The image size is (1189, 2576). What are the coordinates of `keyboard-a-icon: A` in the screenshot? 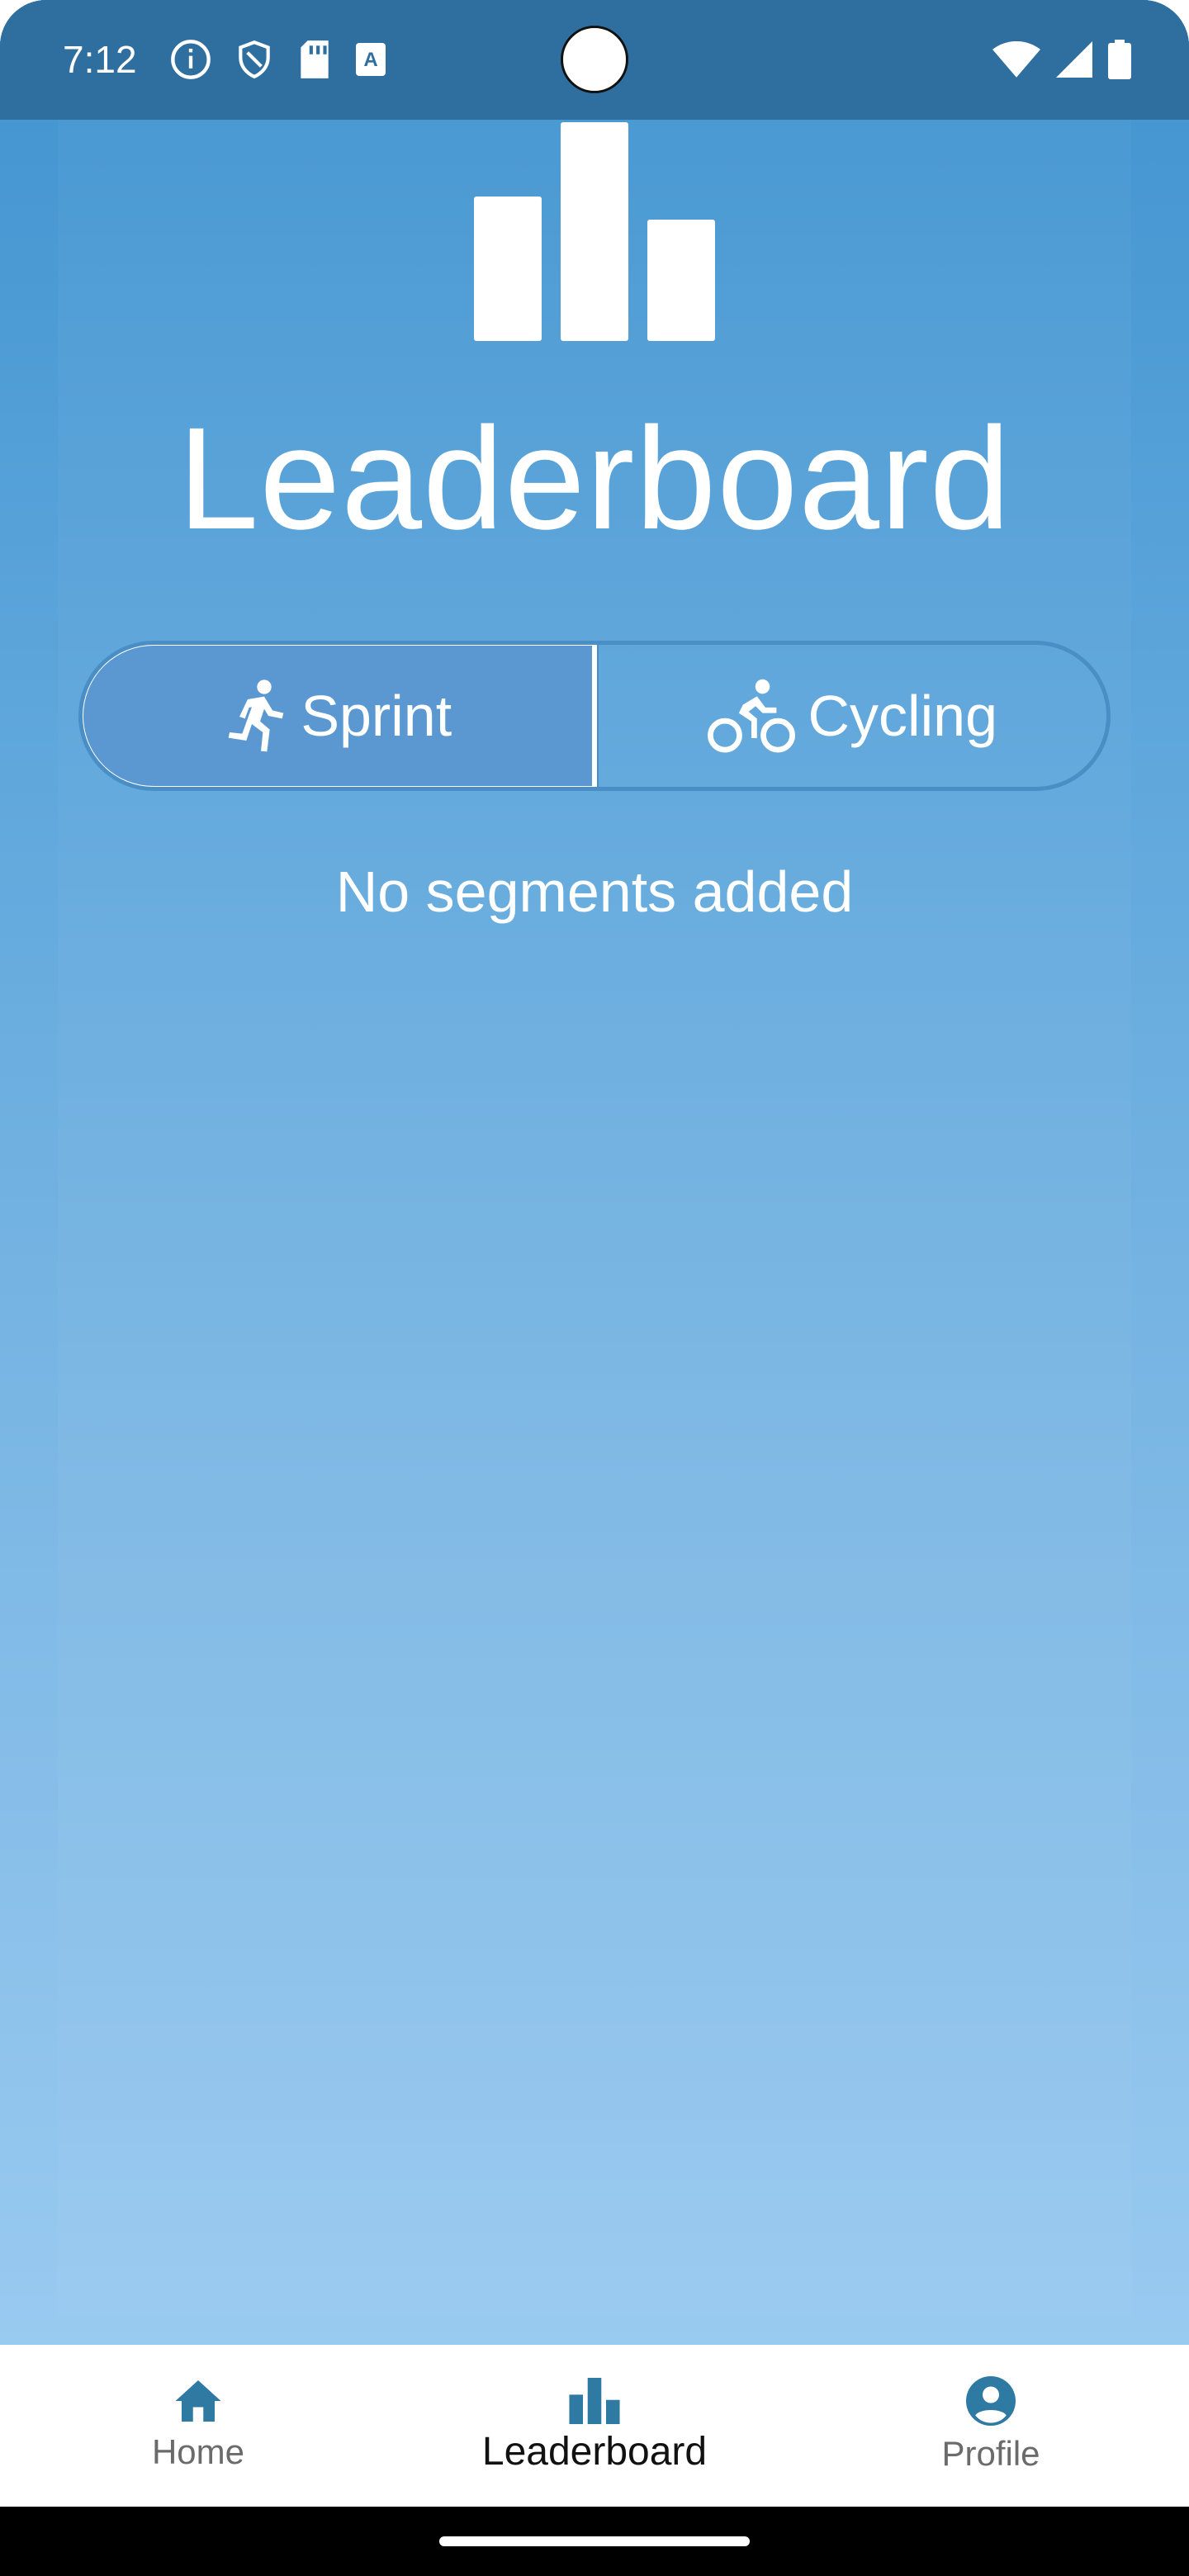 It's located at (371, 59).